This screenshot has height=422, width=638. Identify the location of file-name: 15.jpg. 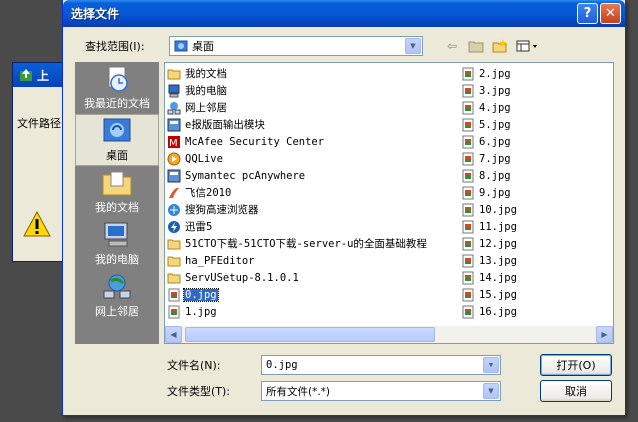
(498, 294).